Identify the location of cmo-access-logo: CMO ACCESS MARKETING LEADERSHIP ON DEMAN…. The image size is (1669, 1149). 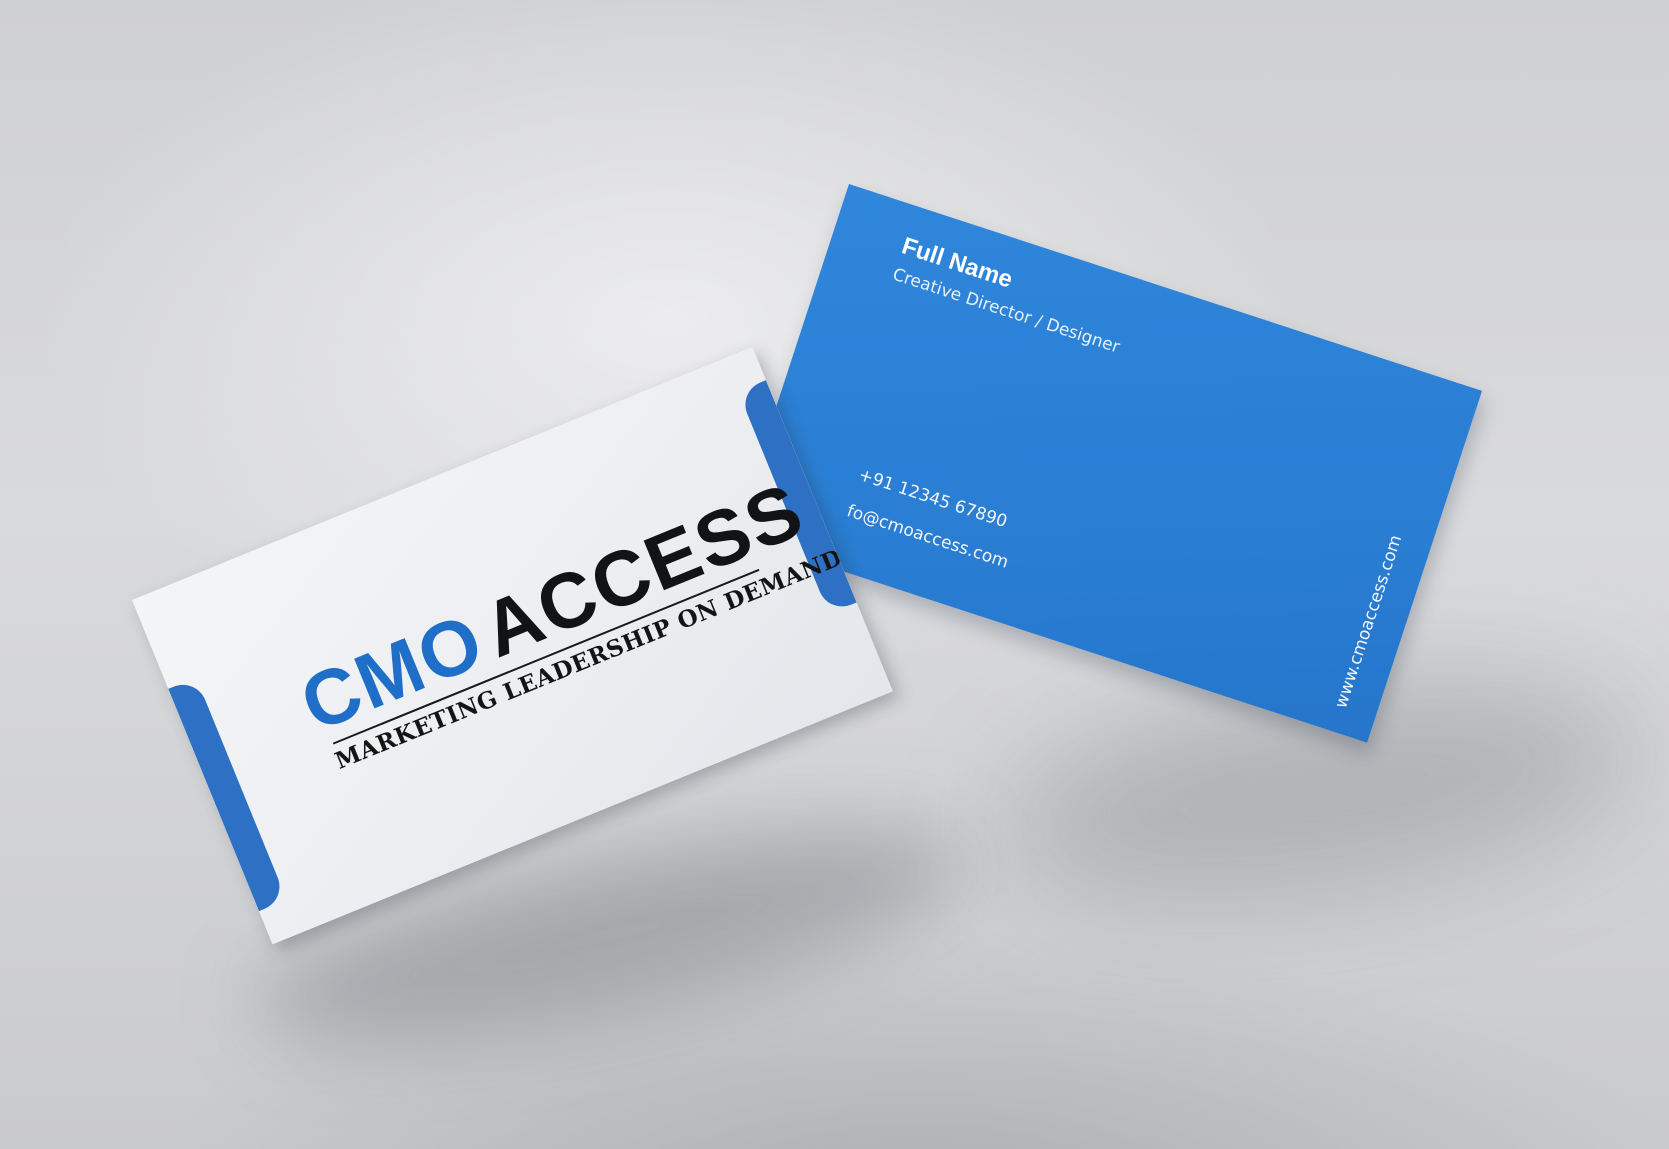
(561, 622).